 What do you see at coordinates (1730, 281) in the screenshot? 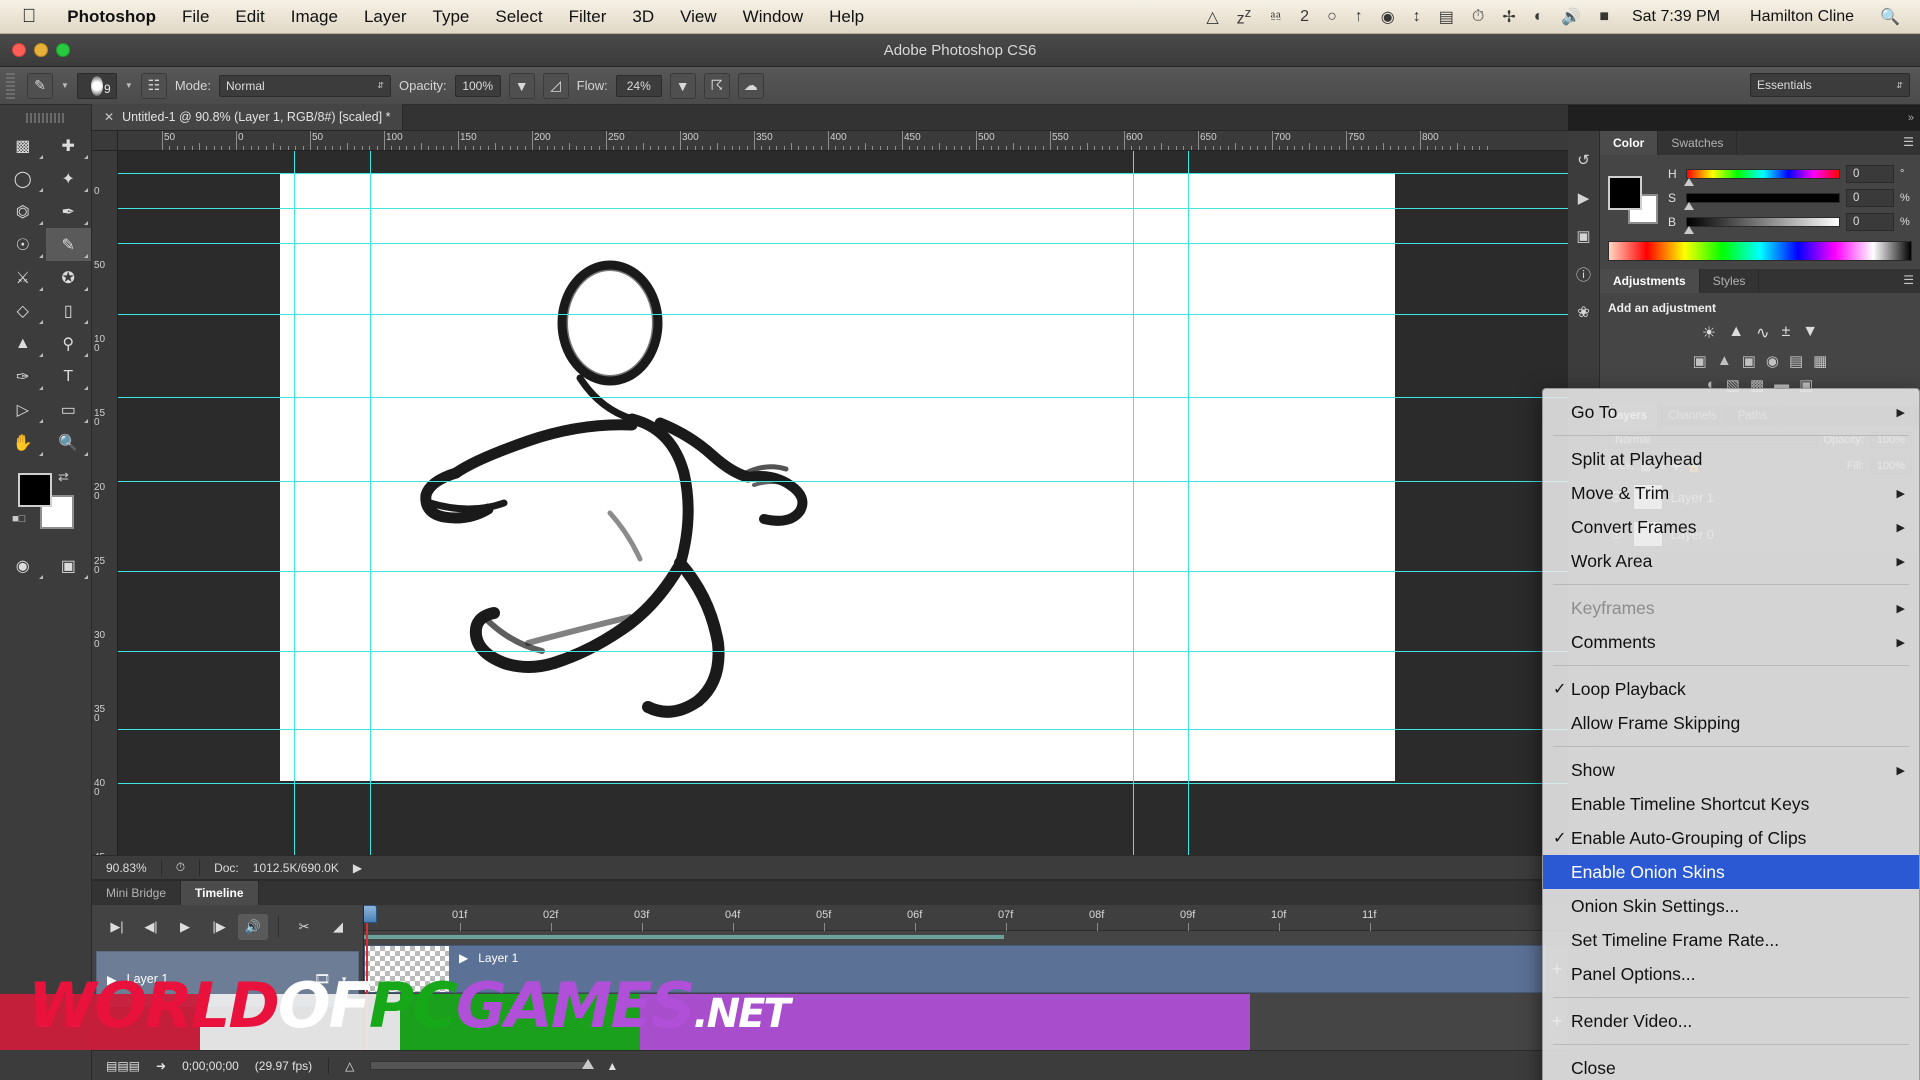
I see `tab-styles: Styles` at bounding box center [1730, 281].